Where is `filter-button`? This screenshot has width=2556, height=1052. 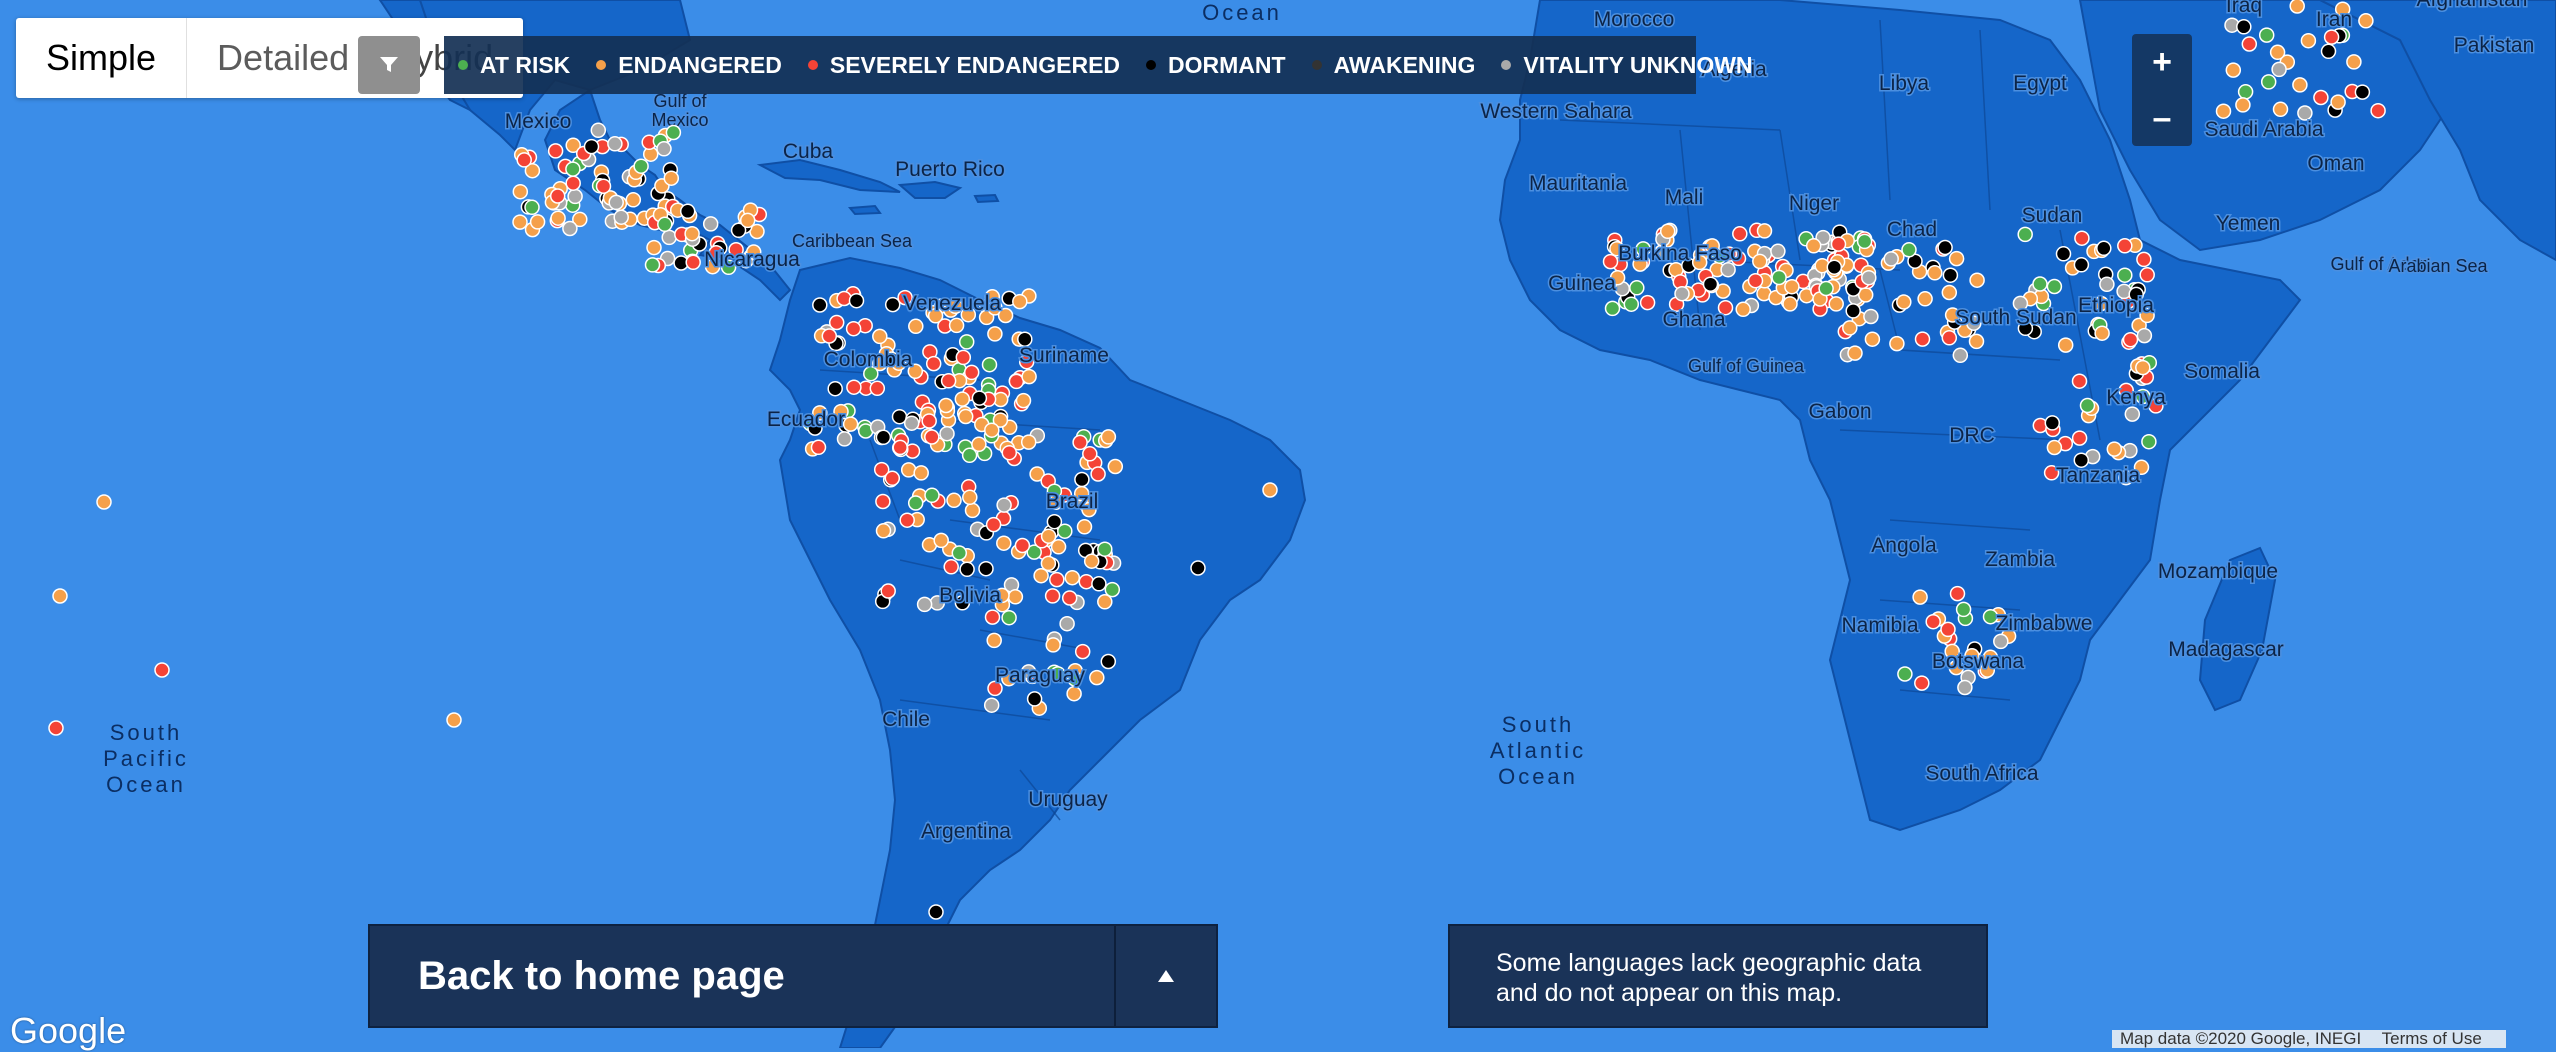 filter-button is located at coordinates (389, 65).